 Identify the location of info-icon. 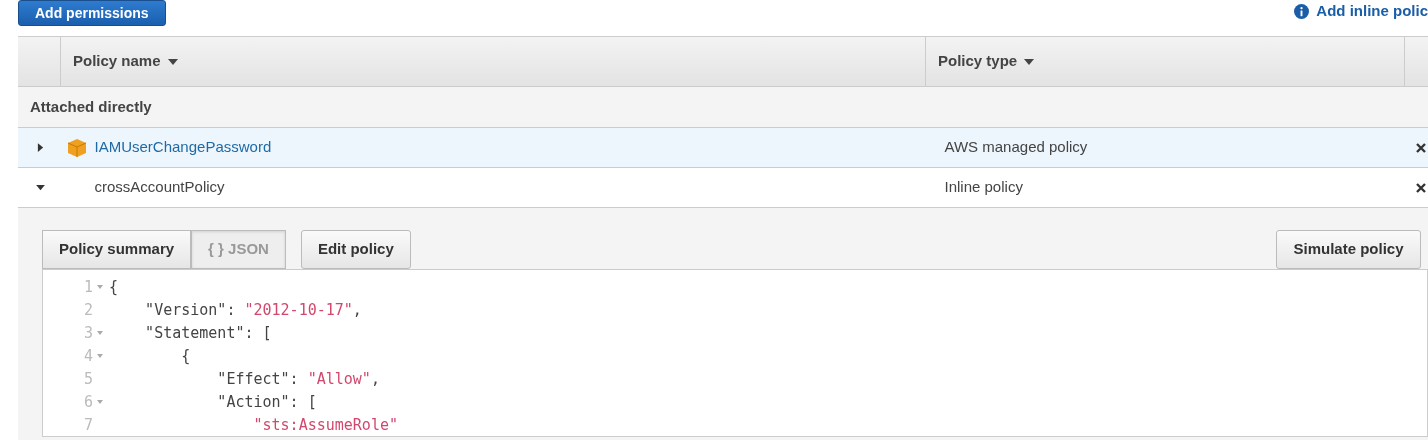
(1301, 11).